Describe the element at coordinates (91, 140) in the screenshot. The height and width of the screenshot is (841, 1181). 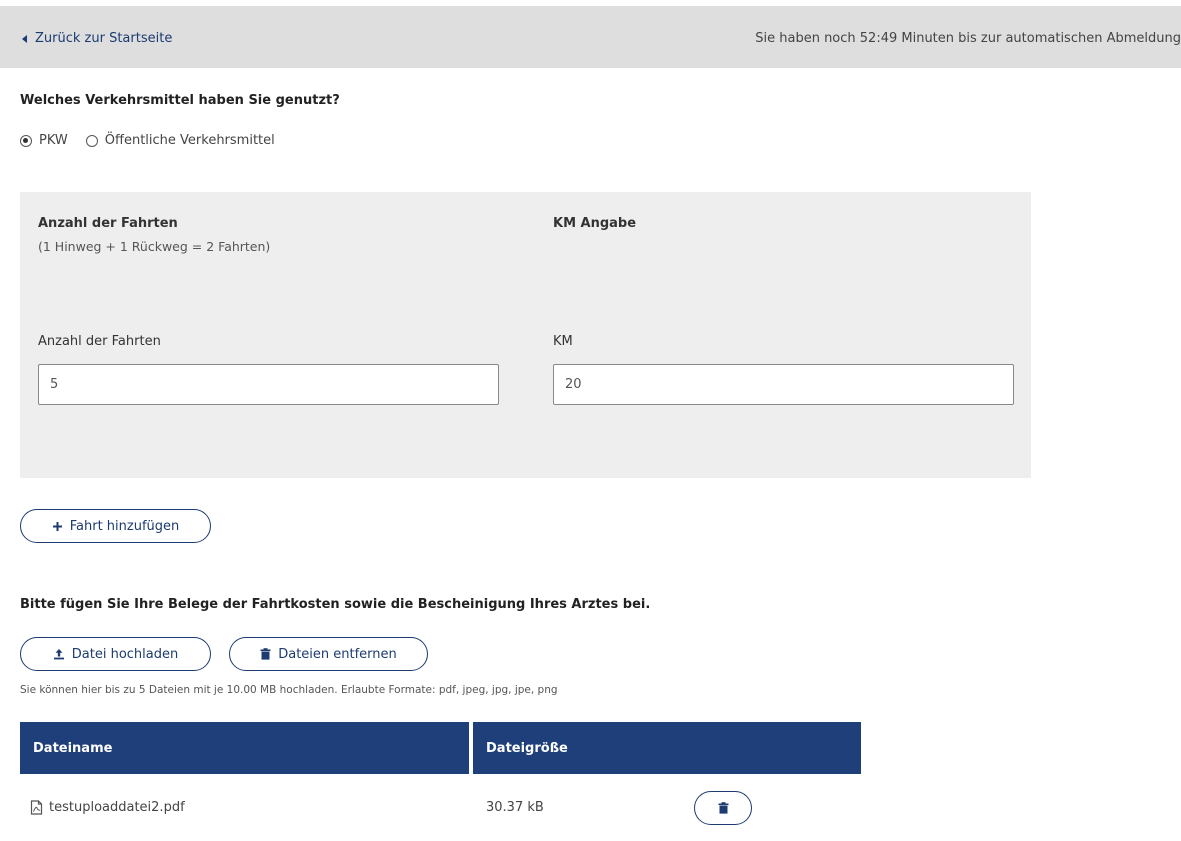
I see `radio-unchecked-icon` at that location.